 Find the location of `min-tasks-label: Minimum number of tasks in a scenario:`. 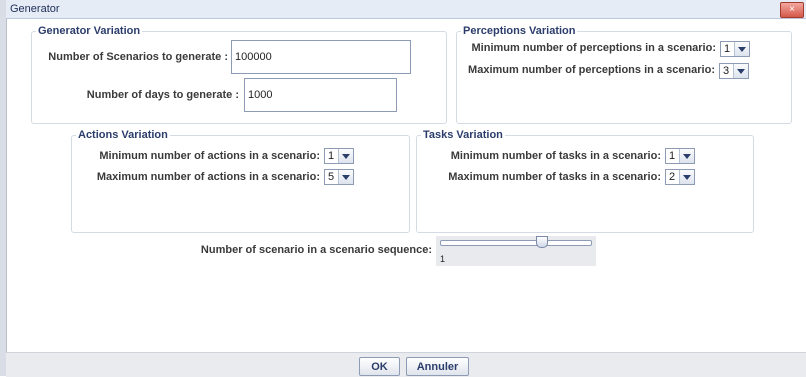

min-tasks-label: Minimum number of tasks in a scenario: is located at coordinates (555, 156).